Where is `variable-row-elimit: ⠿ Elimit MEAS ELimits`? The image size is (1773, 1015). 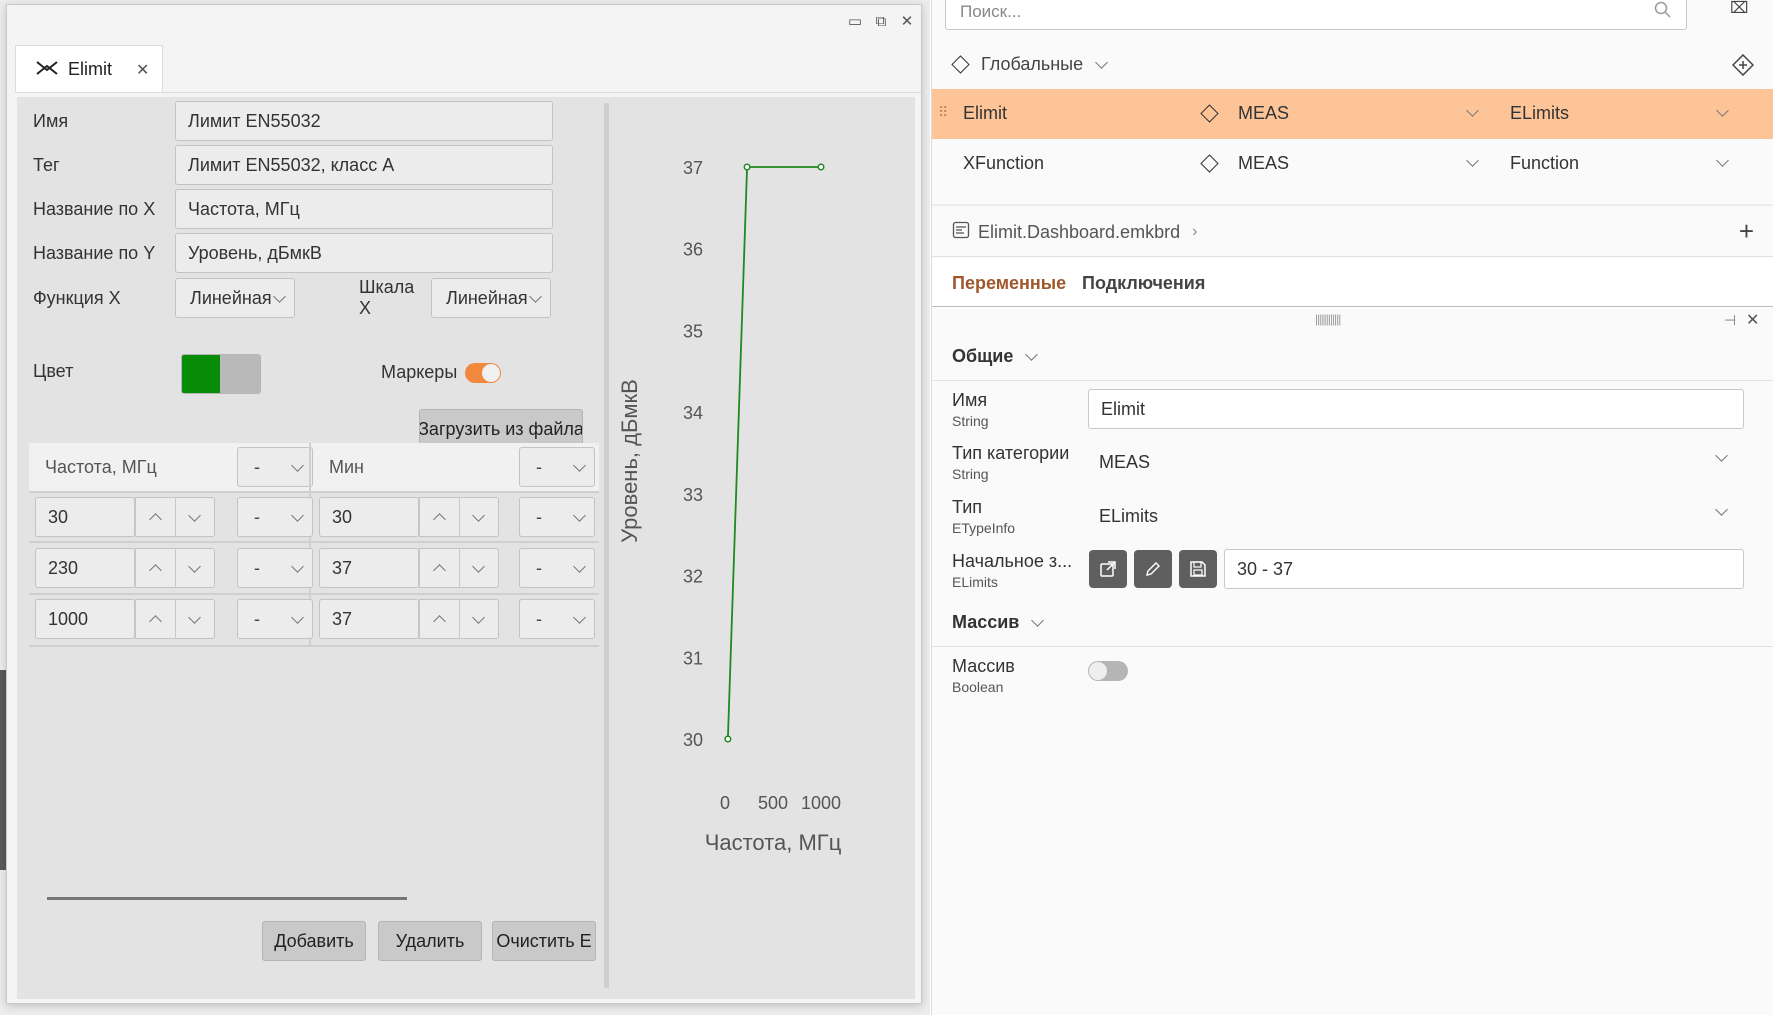
variable-row-elimit: ⠿ Elimit MEAS ELimits is located at coordinates (1352, 114).